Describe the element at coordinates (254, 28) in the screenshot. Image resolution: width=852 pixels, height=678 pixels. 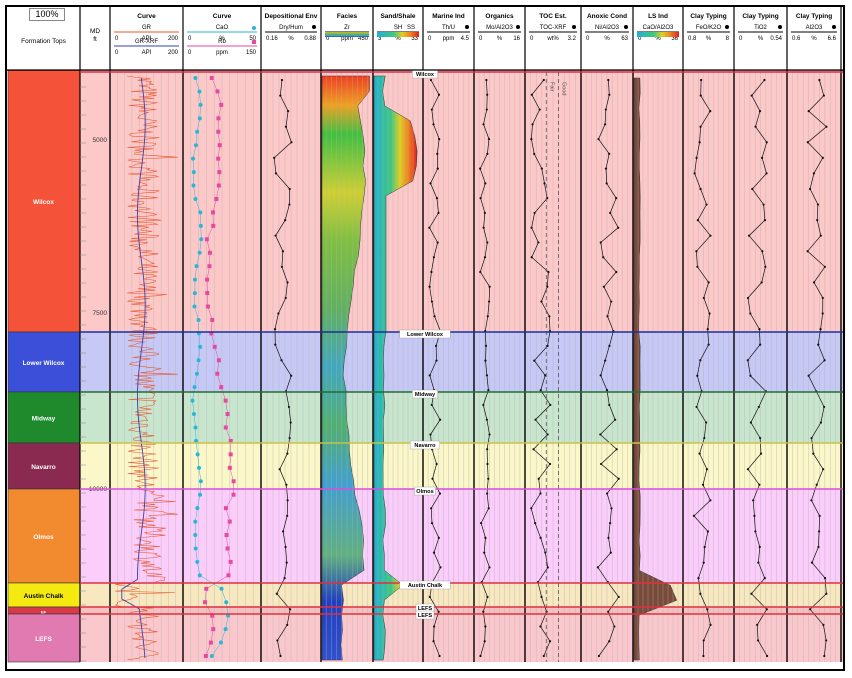
I see `cao-legend-symbol-icon` at that location.